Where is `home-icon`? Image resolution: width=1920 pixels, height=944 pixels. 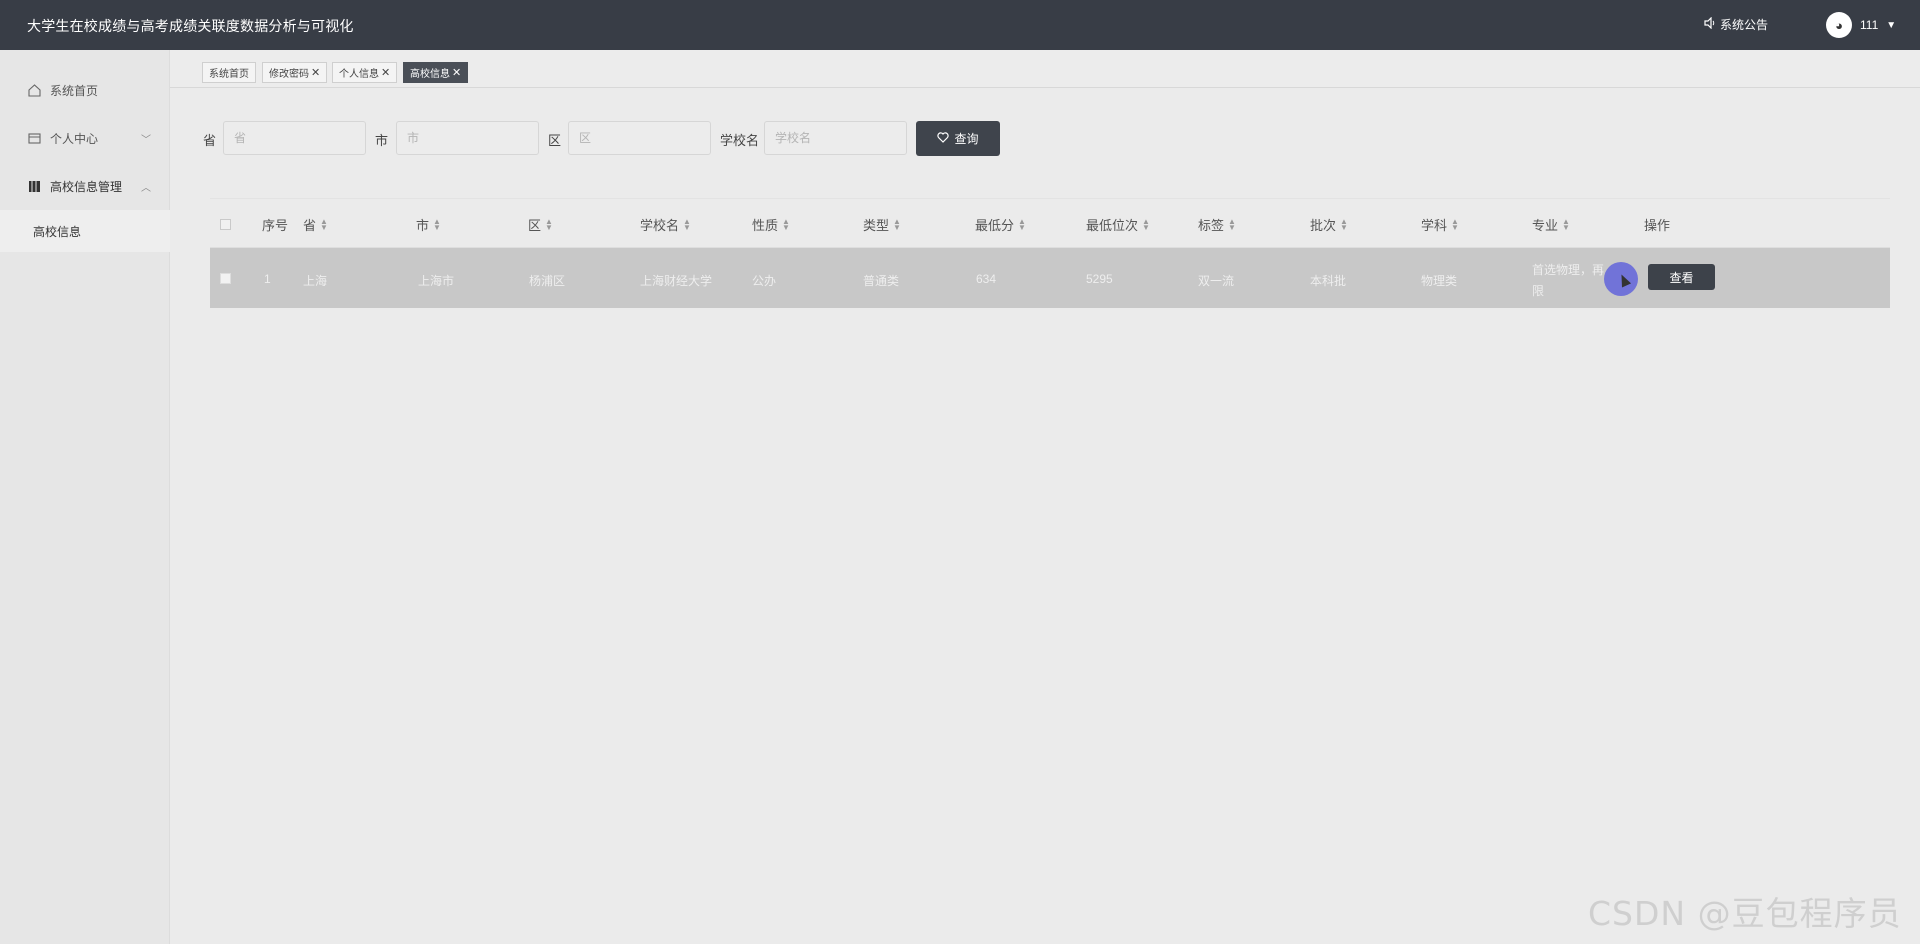 home-icon is located at coordinates (34, 90).